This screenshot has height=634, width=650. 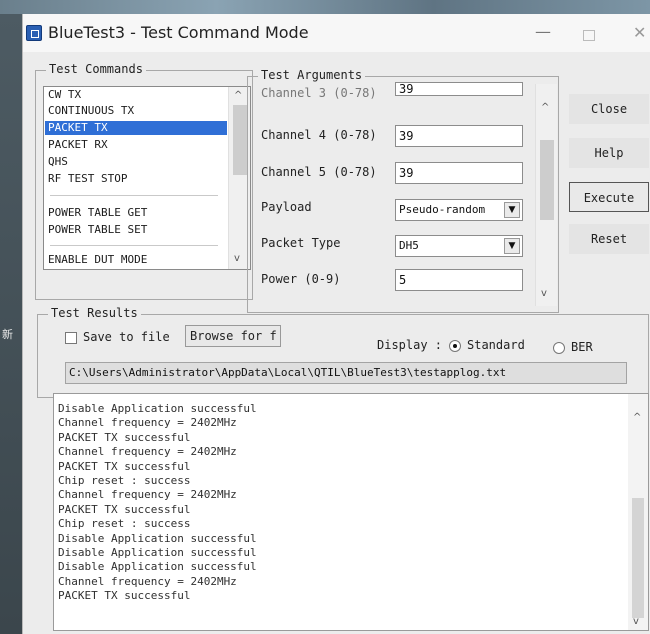 I want to click on execute-button: Execute, so click(x=609, y=197).